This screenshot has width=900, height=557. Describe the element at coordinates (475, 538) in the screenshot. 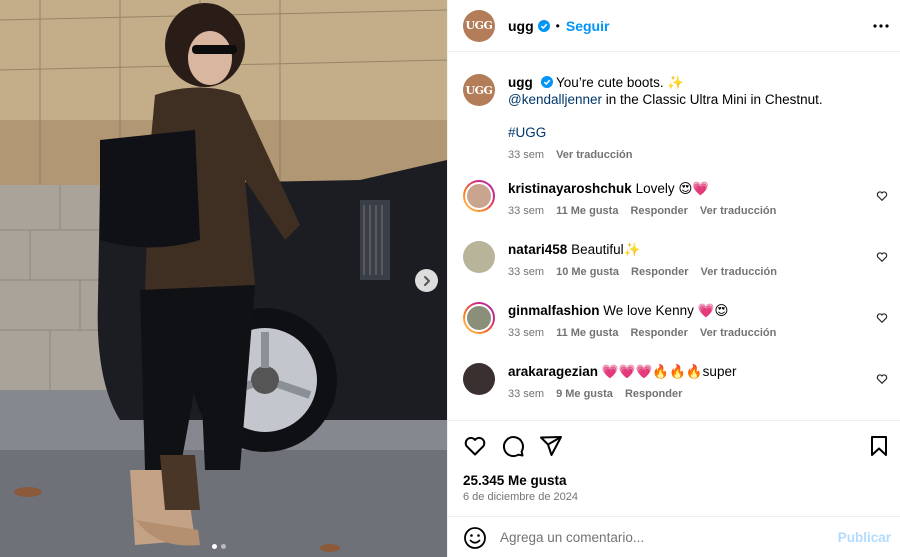

I see `emoji-icon` at that location.